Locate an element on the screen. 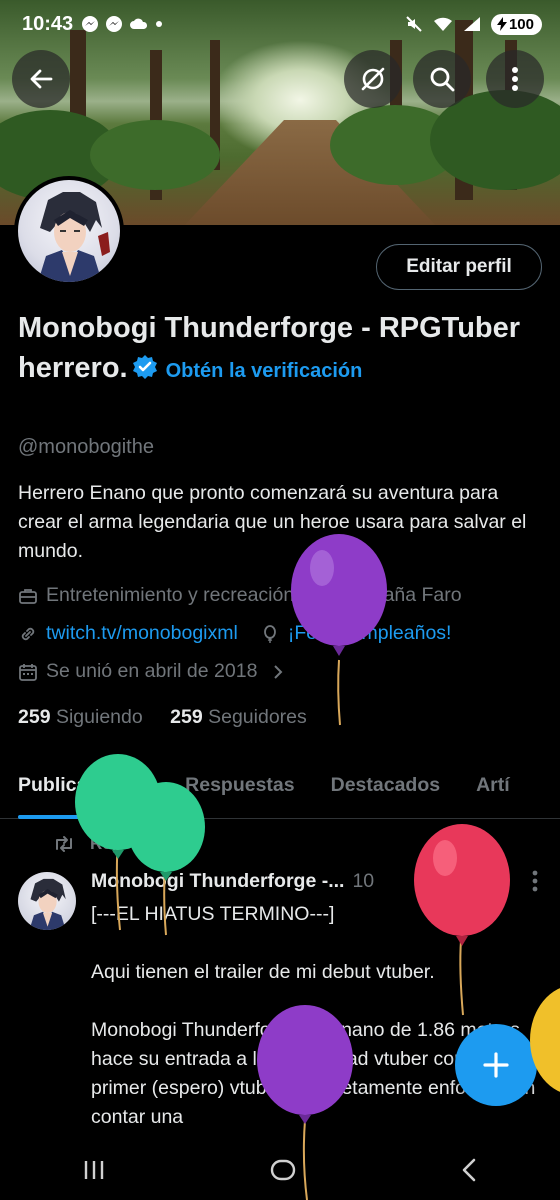  no-sync-icon is located at coordinates (373, 79).